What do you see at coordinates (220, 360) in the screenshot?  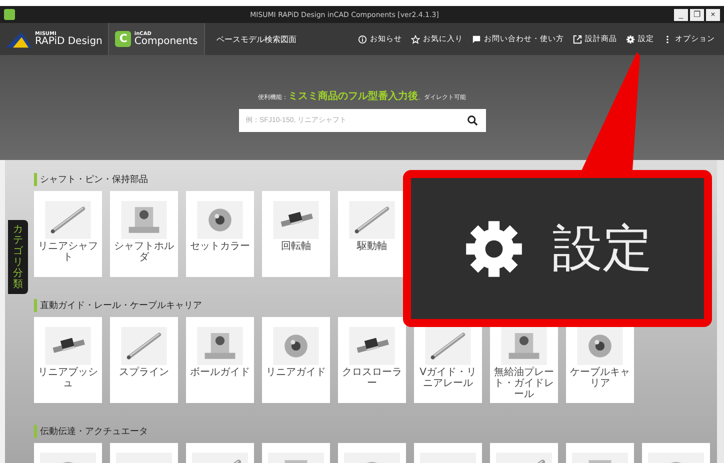 I see `product-card: ボールガイド` at bounding box center [220, 360].